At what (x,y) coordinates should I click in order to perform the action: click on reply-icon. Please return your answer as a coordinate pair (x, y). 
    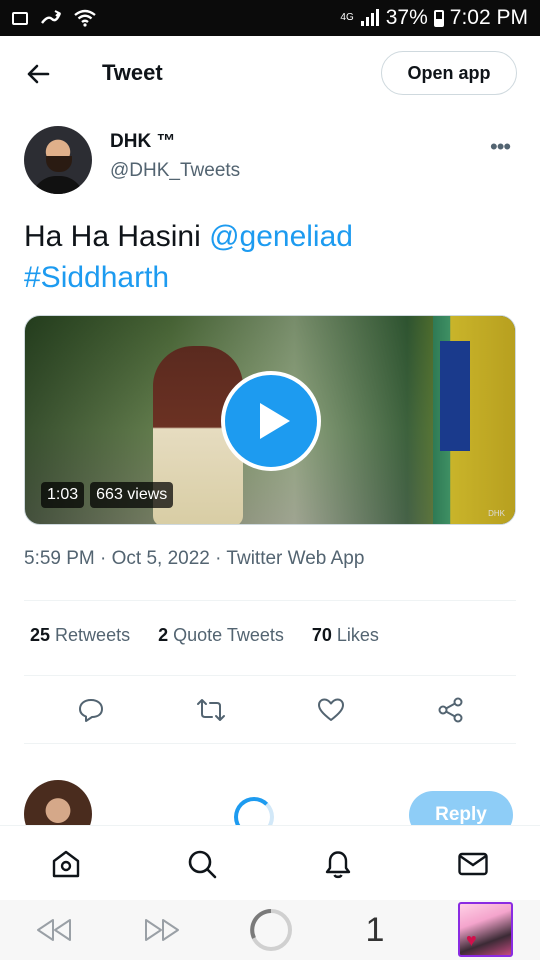
    Looking at the image, I should click on (91, 710).